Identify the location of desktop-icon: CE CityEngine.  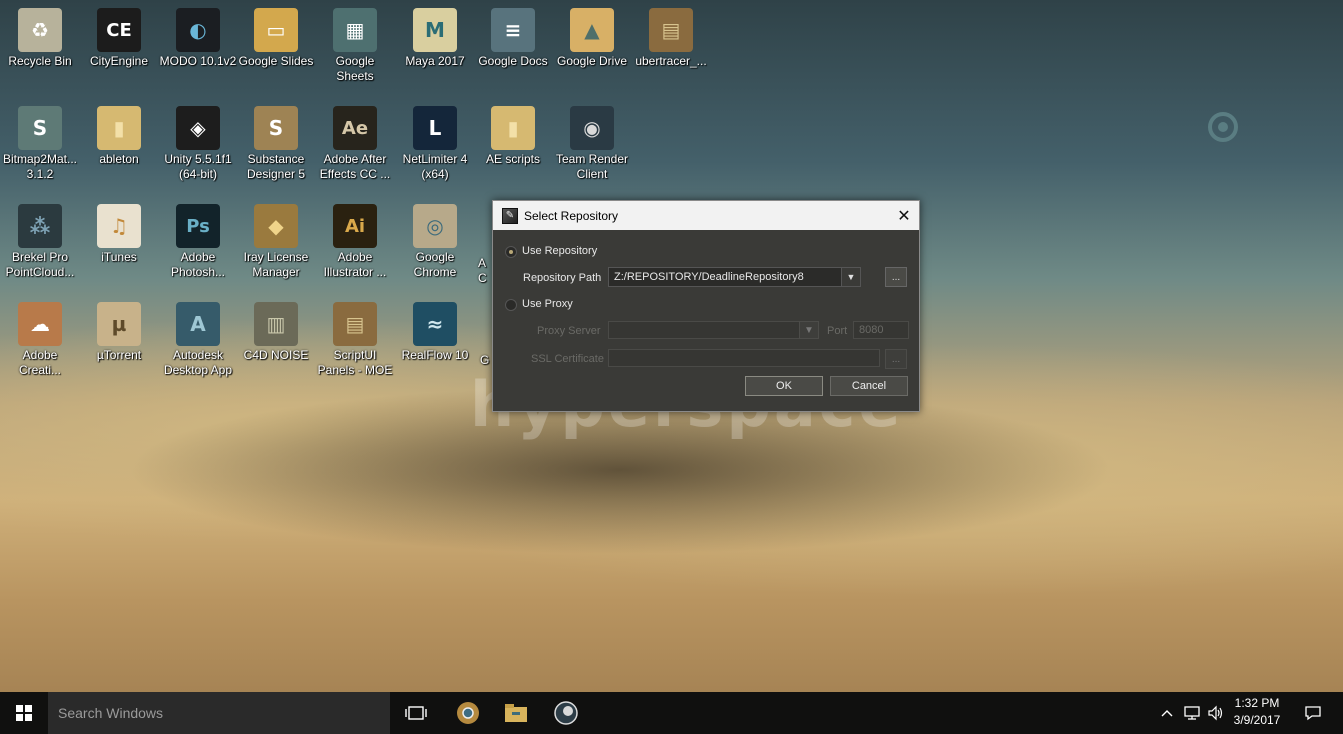
(119, 46).